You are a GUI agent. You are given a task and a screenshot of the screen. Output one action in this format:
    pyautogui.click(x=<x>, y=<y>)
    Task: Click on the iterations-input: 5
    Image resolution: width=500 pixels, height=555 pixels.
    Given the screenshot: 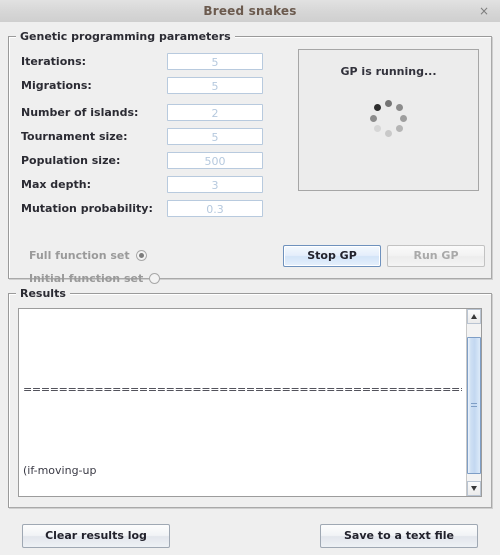 What is the action you would take?
    pyautogui.click(x=215, y=61)
    